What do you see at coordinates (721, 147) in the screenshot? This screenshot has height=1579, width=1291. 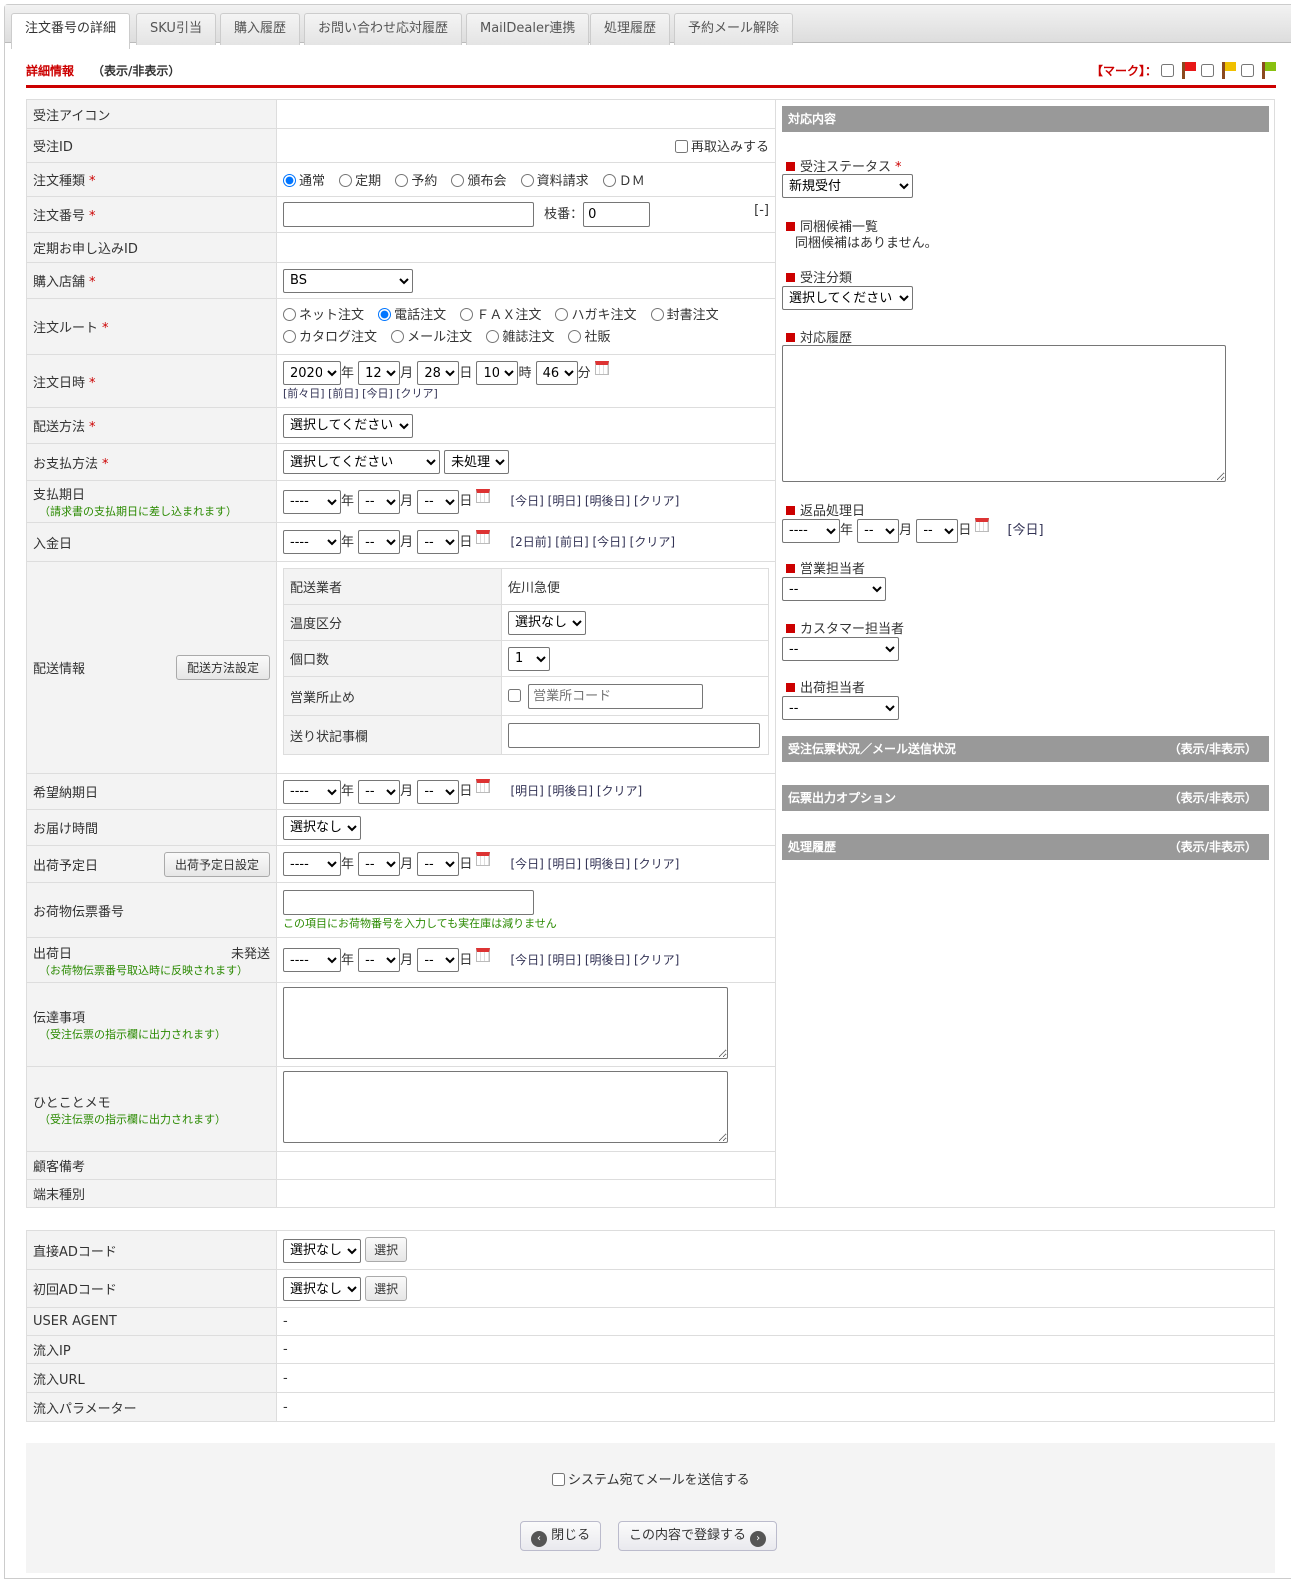 I see `reimport-checkbox: 再取込みする` at bounding box center [721, 147].